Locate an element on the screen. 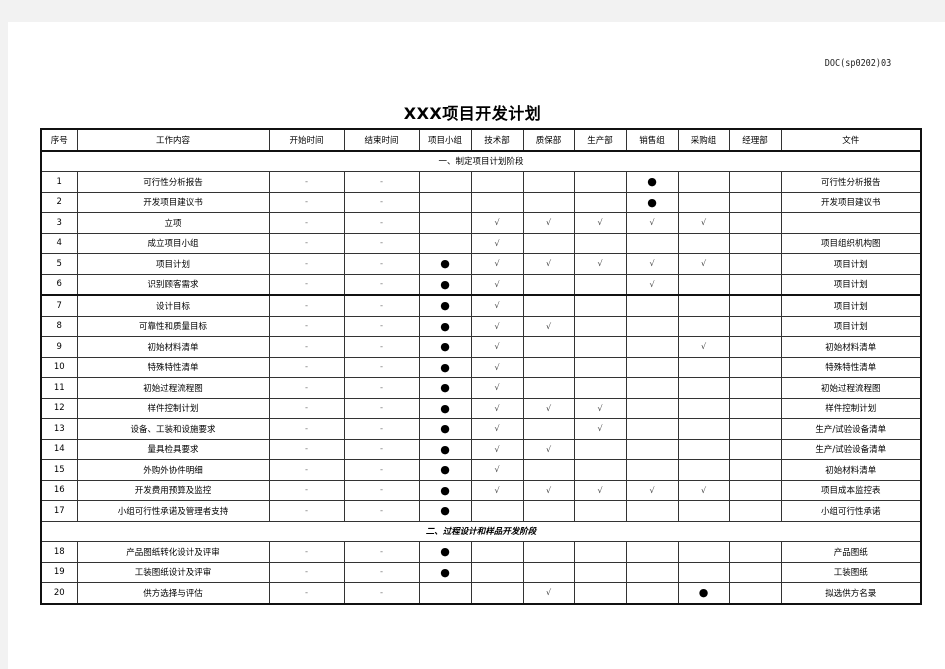 The image size is (945, 669). document-code: DOC(sp0202)03 is located at coordinates (857, 63).